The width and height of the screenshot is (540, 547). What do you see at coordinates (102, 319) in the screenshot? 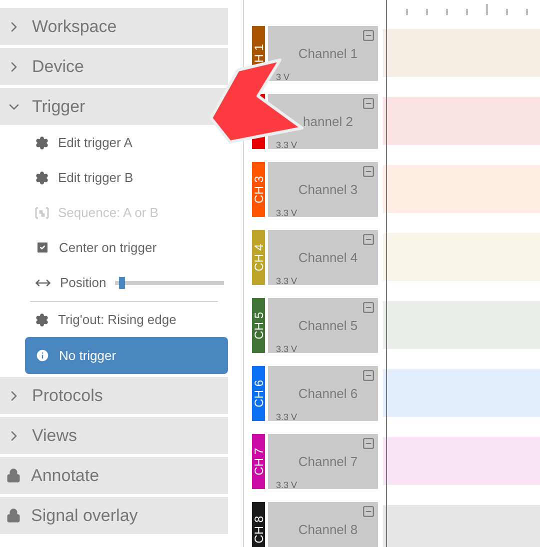
I see `menu-item: Trig'out: Rising edge` at bounding box center [102, 319].